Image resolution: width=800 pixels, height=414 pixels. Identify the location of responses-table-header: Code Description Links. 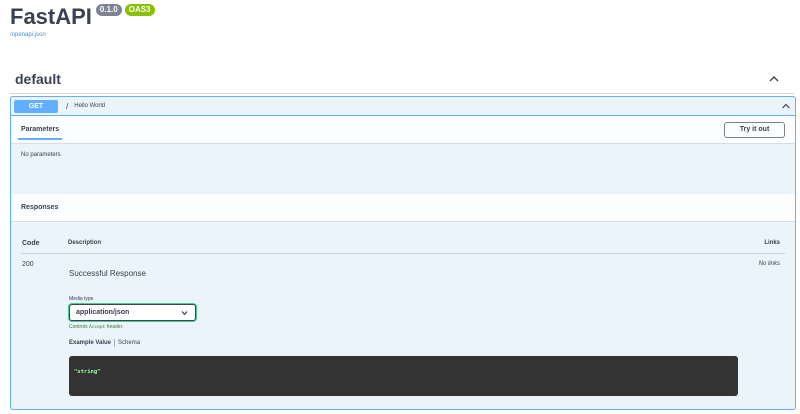
(403, 238).